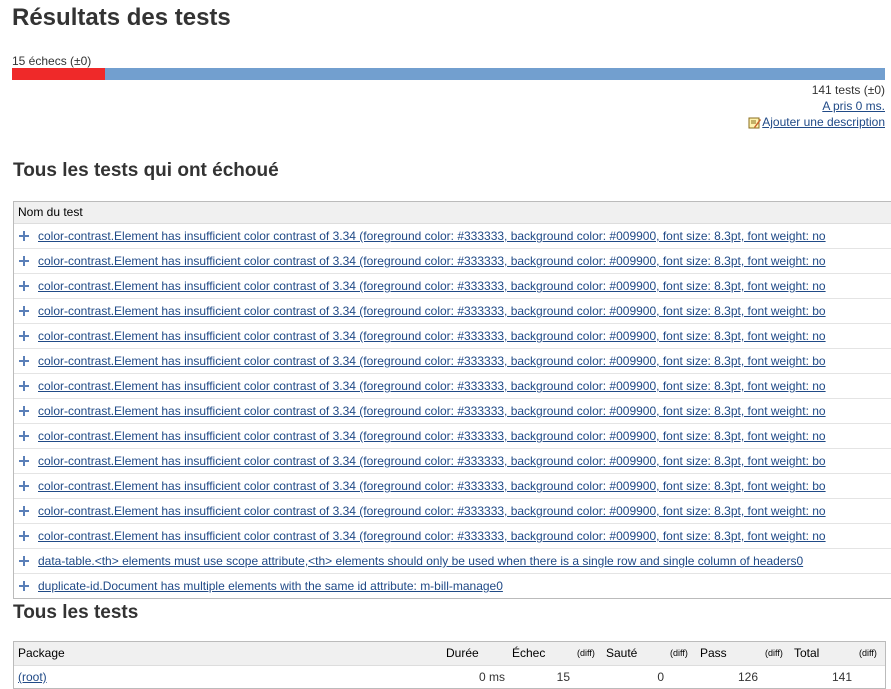 The height and width of the screenshot is (689, 891). What do you see at coordinates (848, 90) in the screenshot?
I see `total-tests: 141 tests (±0)` at bounding box center [848, 90].